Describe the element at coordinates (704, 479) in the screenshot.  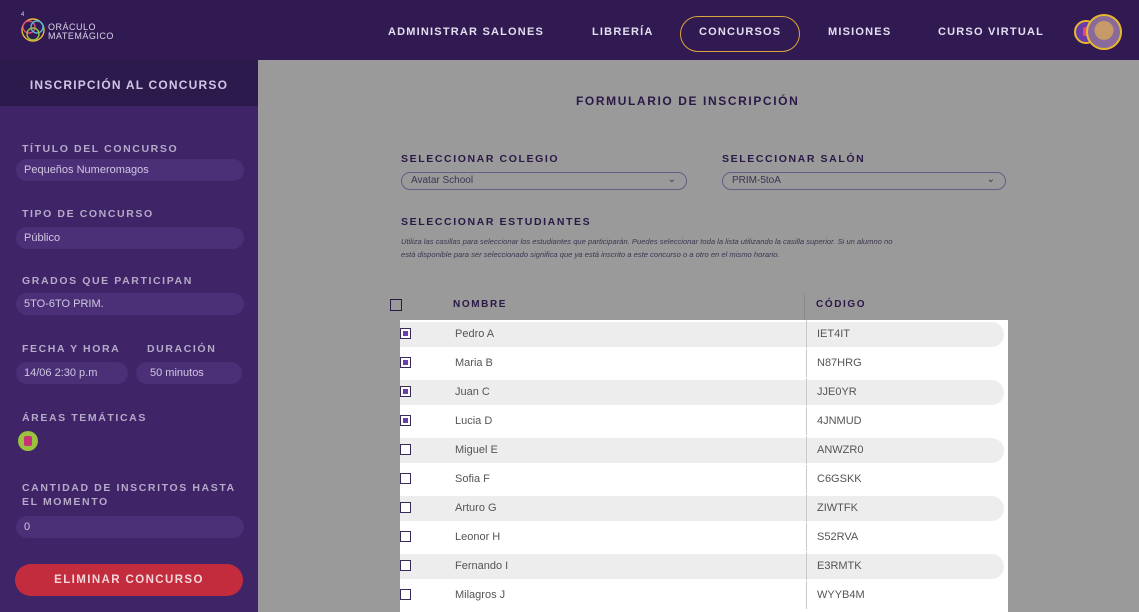
I see `table-row: Sofia F C6GSKK` at that location.